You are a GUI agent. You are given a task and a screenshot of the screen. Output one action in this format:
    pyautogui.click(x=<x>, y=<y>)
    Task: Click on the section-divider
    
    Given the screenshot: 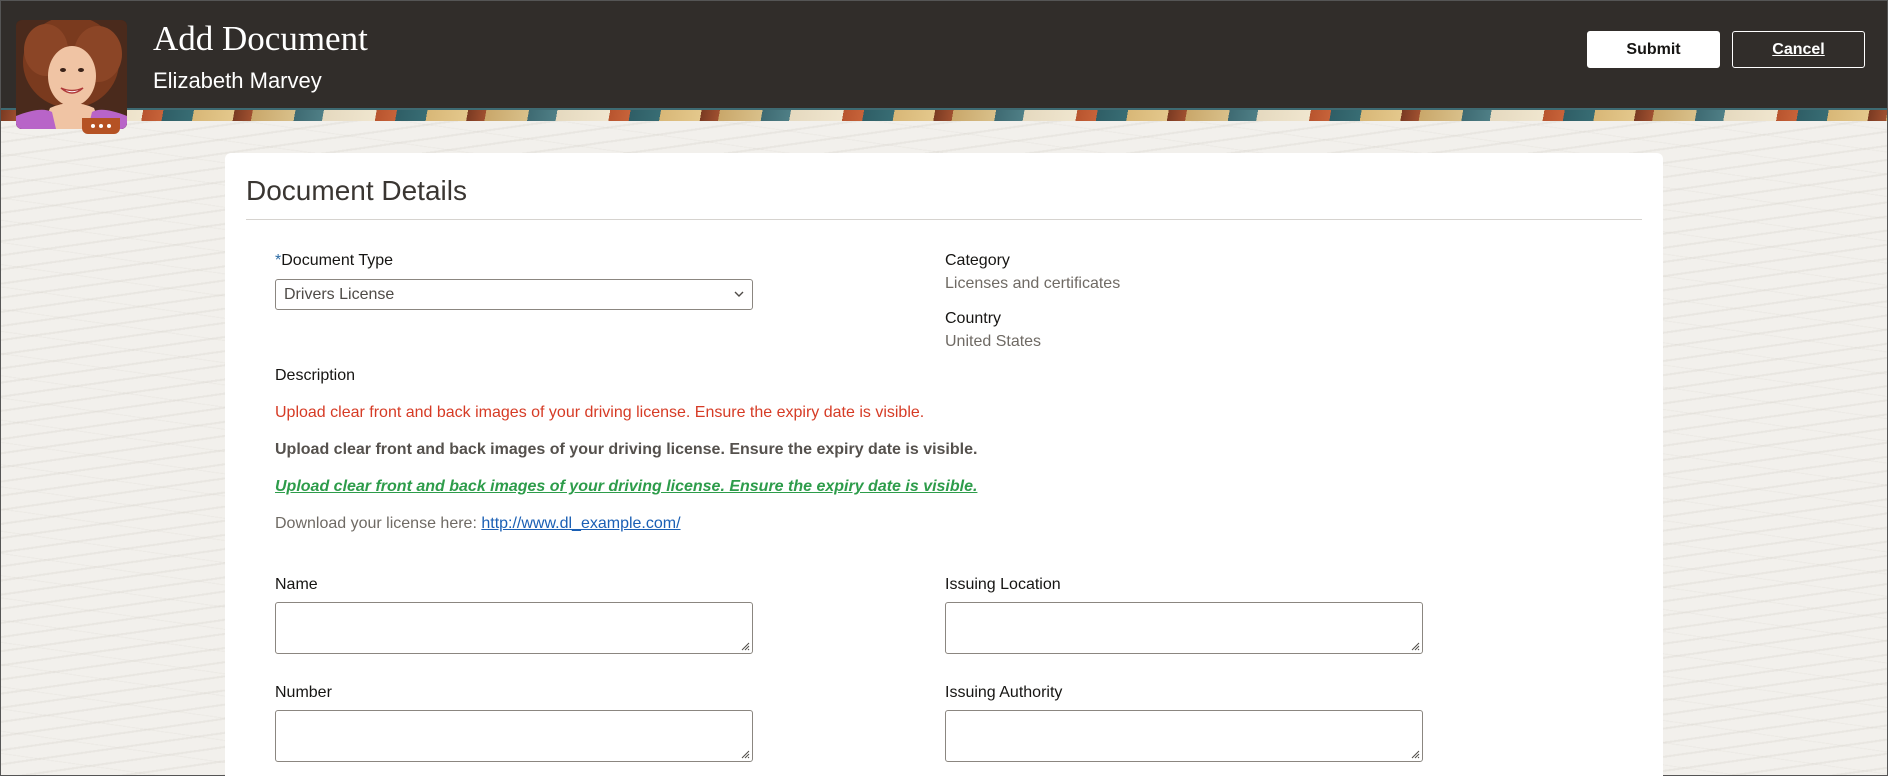 What is the action you would take?
    pyautogui.click(x=944, y=219)
    